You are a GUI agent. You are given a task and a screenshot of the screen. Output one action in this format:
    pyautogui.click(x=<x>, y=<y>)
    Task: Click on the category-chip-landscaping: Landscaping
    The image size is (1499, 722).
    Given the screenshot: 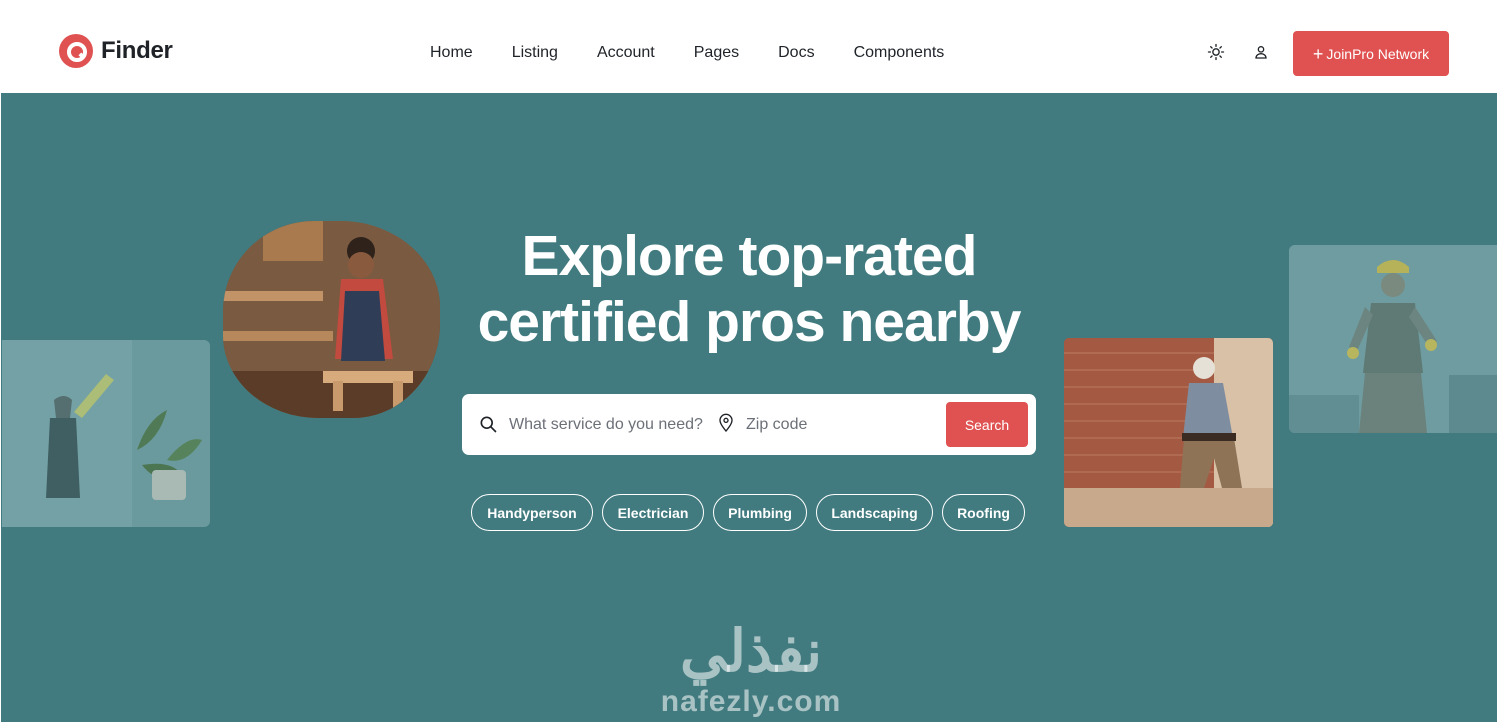 What is the action you would take?
    pyautogui.click(x=874, y=512)
    